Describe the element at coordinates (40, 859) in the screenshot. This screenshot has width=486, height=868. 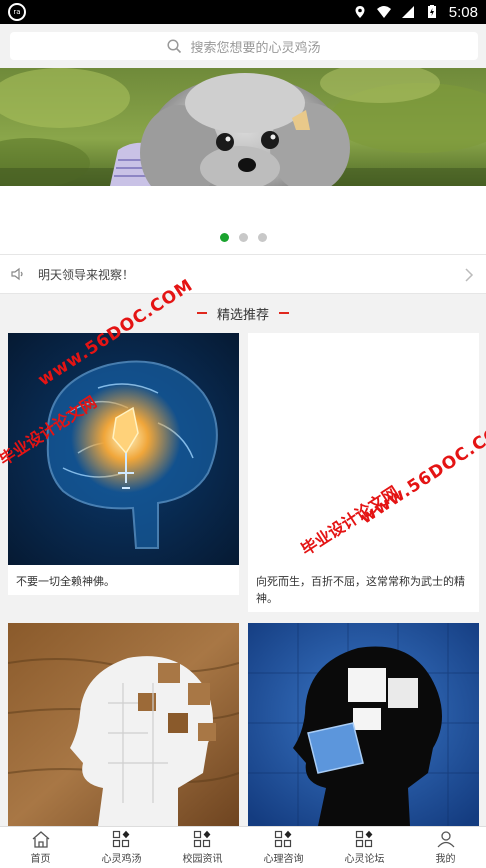
I see `tab-label: 首页` at that location.